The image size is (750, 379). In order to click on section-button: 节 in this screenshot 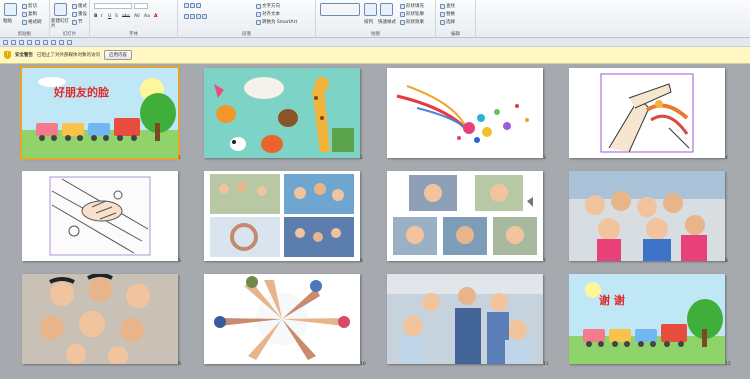, I will do `click(77, 22)`.